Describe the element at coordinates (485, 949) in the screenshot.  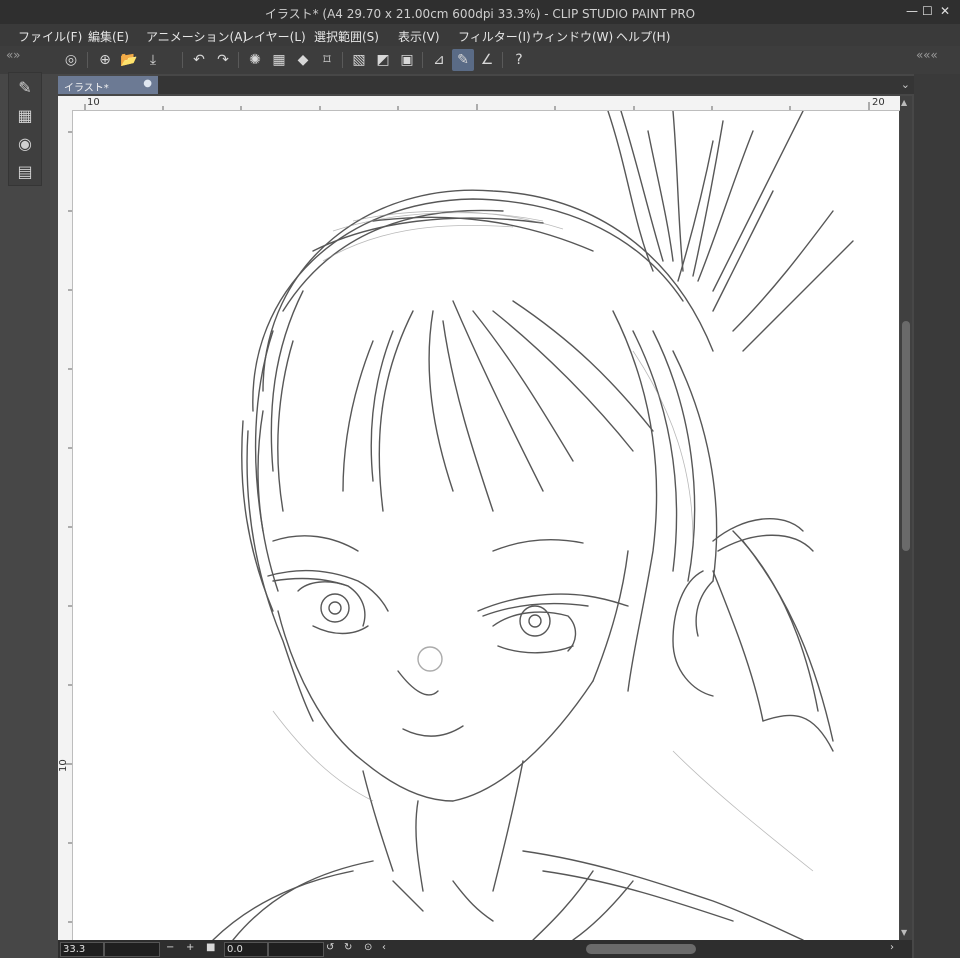
I see `status-bar: 33.3 − + ■ 0.0 ↺ ↻ ⊙ ‹ ›` at that location.